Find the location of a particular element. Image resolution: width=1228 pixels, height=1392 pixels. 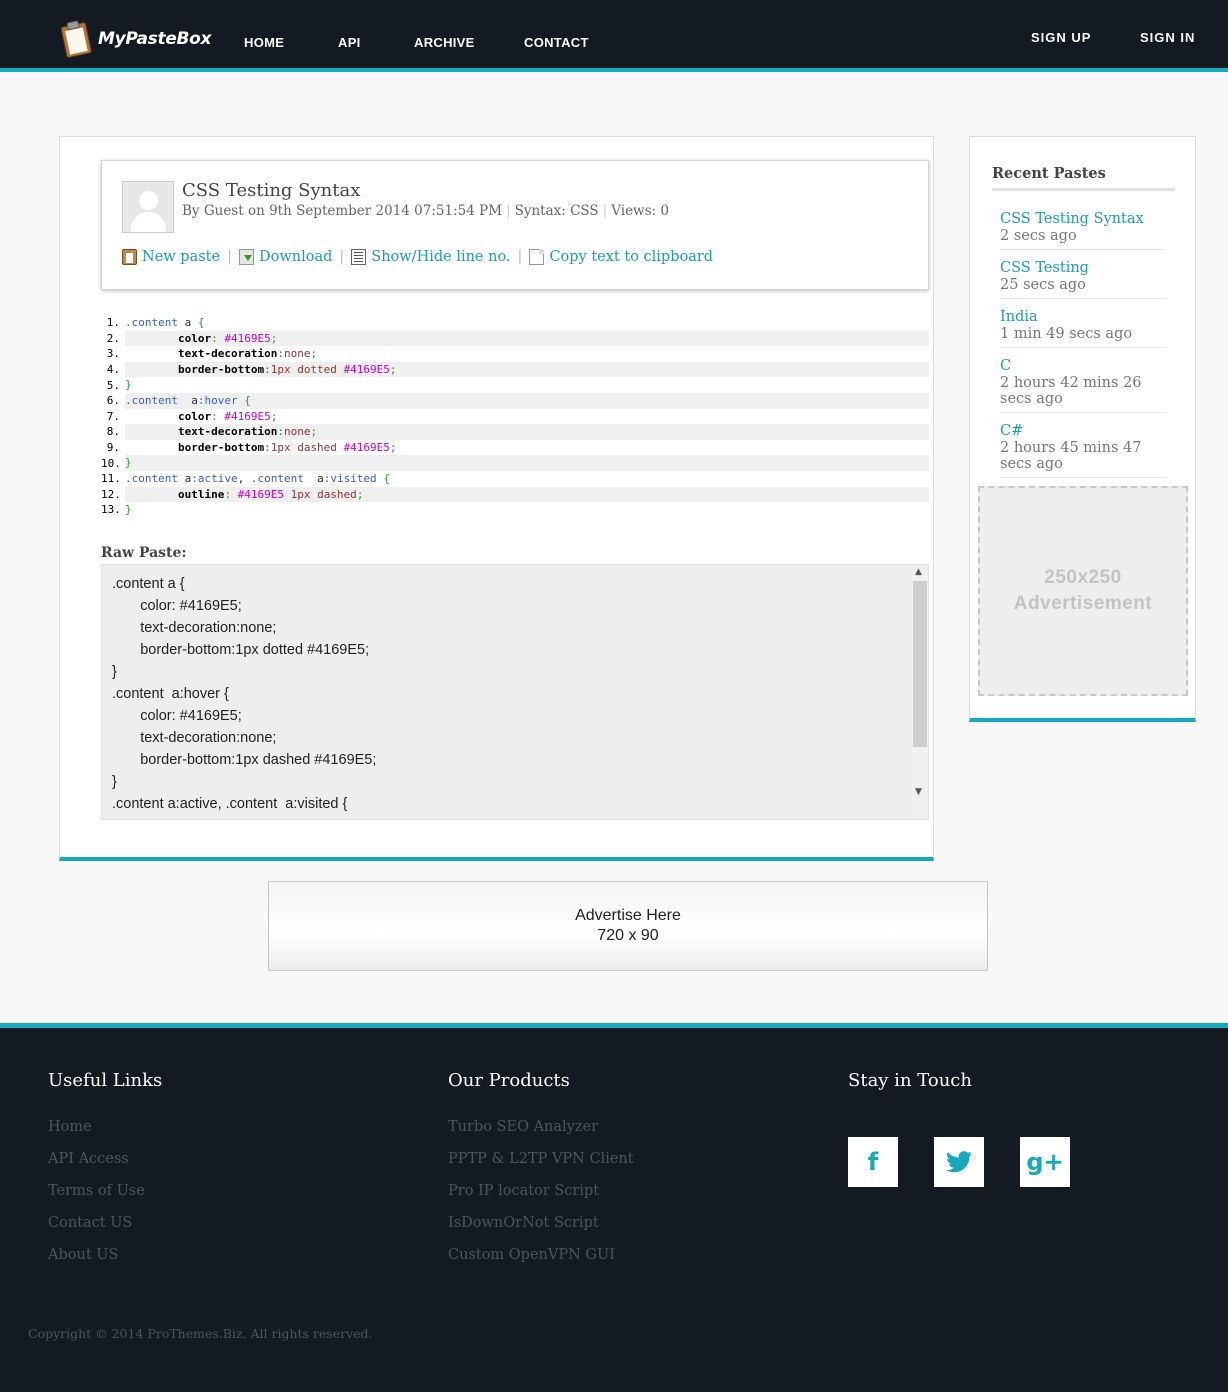

scroll-down-icon: ▼ is located at coordinates (918, 792).